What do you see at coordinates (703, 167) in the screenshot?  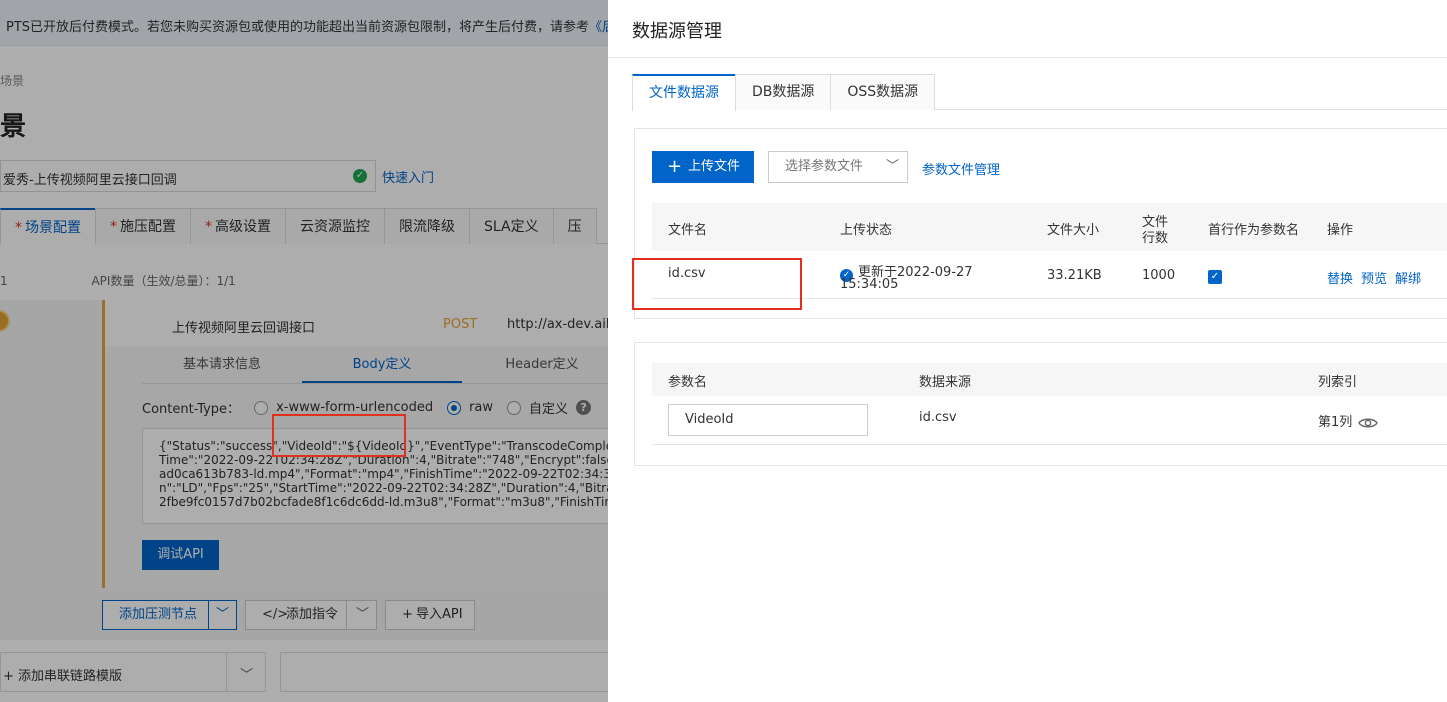 I see `upload-file-button: + 上传文件` at bounding box center [703, 167].